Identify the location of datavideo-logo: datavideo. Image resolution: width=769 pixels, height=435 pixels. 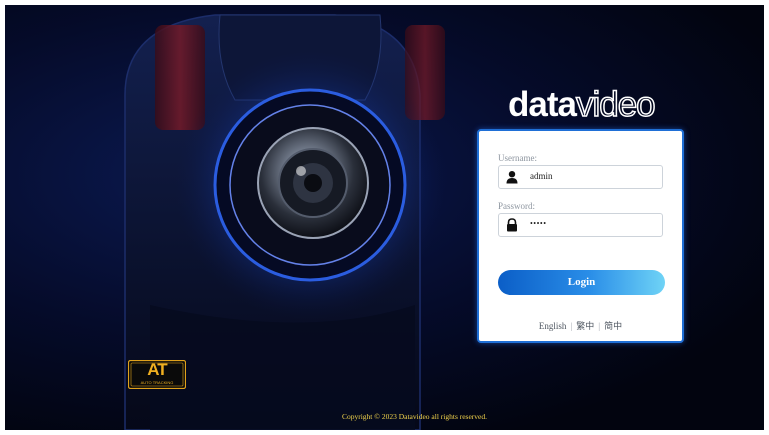
(582, 104).